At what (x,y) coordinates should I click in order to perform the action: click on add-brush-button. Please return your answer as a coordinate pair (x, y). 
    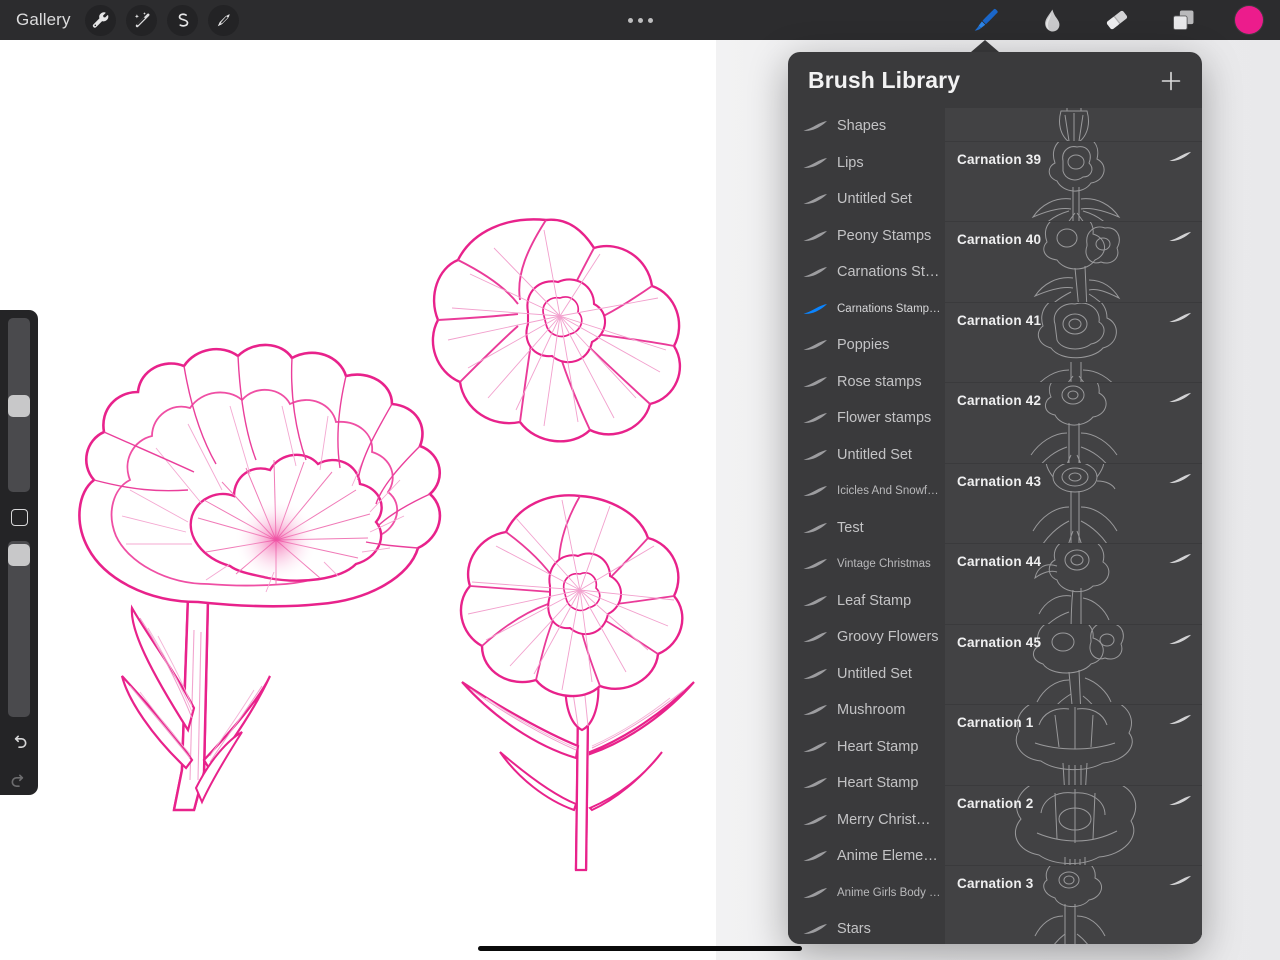
    Looking at the image, I should click on (1171, 81).